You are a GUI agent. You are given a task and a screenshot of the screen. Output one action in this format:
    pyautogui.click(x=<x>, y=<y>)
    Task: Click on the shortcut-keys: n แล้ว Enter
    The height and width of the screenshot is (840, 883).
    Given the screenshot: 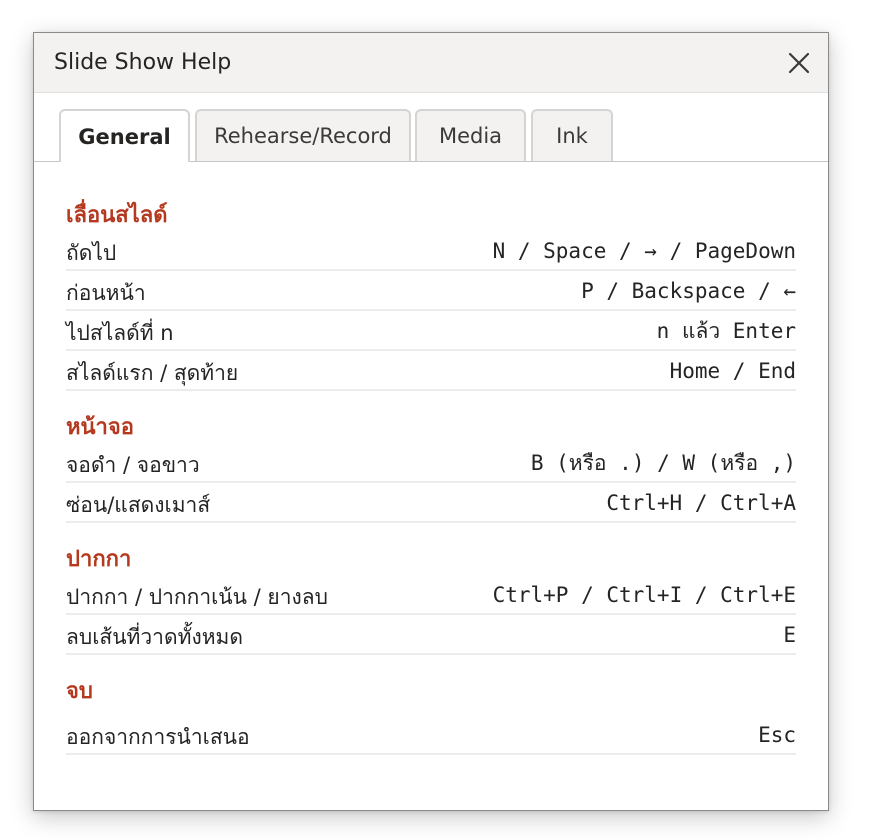 What is the action you would take?
    pyautogui.click(x=726, y=331)
    